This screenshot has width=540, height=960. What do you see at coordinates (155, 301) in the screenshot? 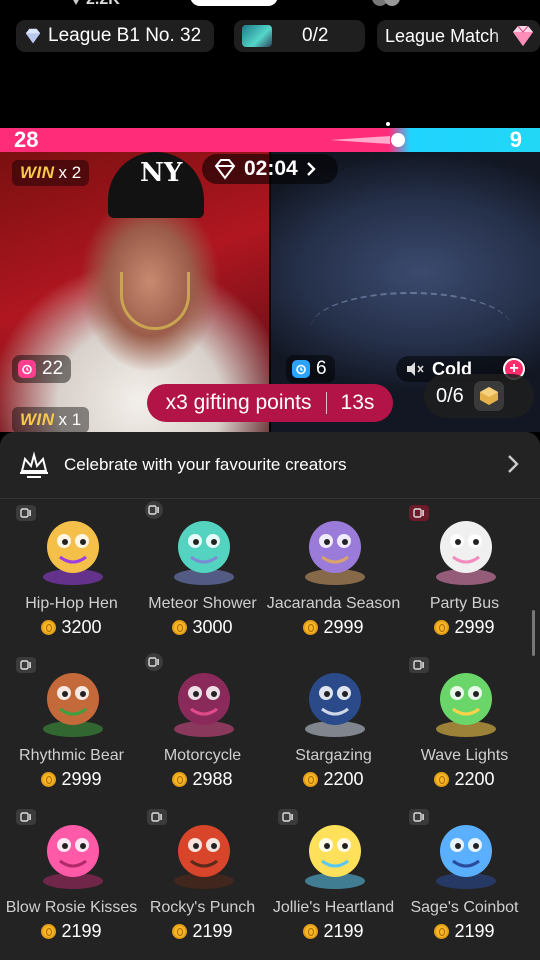
I see `chain` at bounding box center [155, 301].